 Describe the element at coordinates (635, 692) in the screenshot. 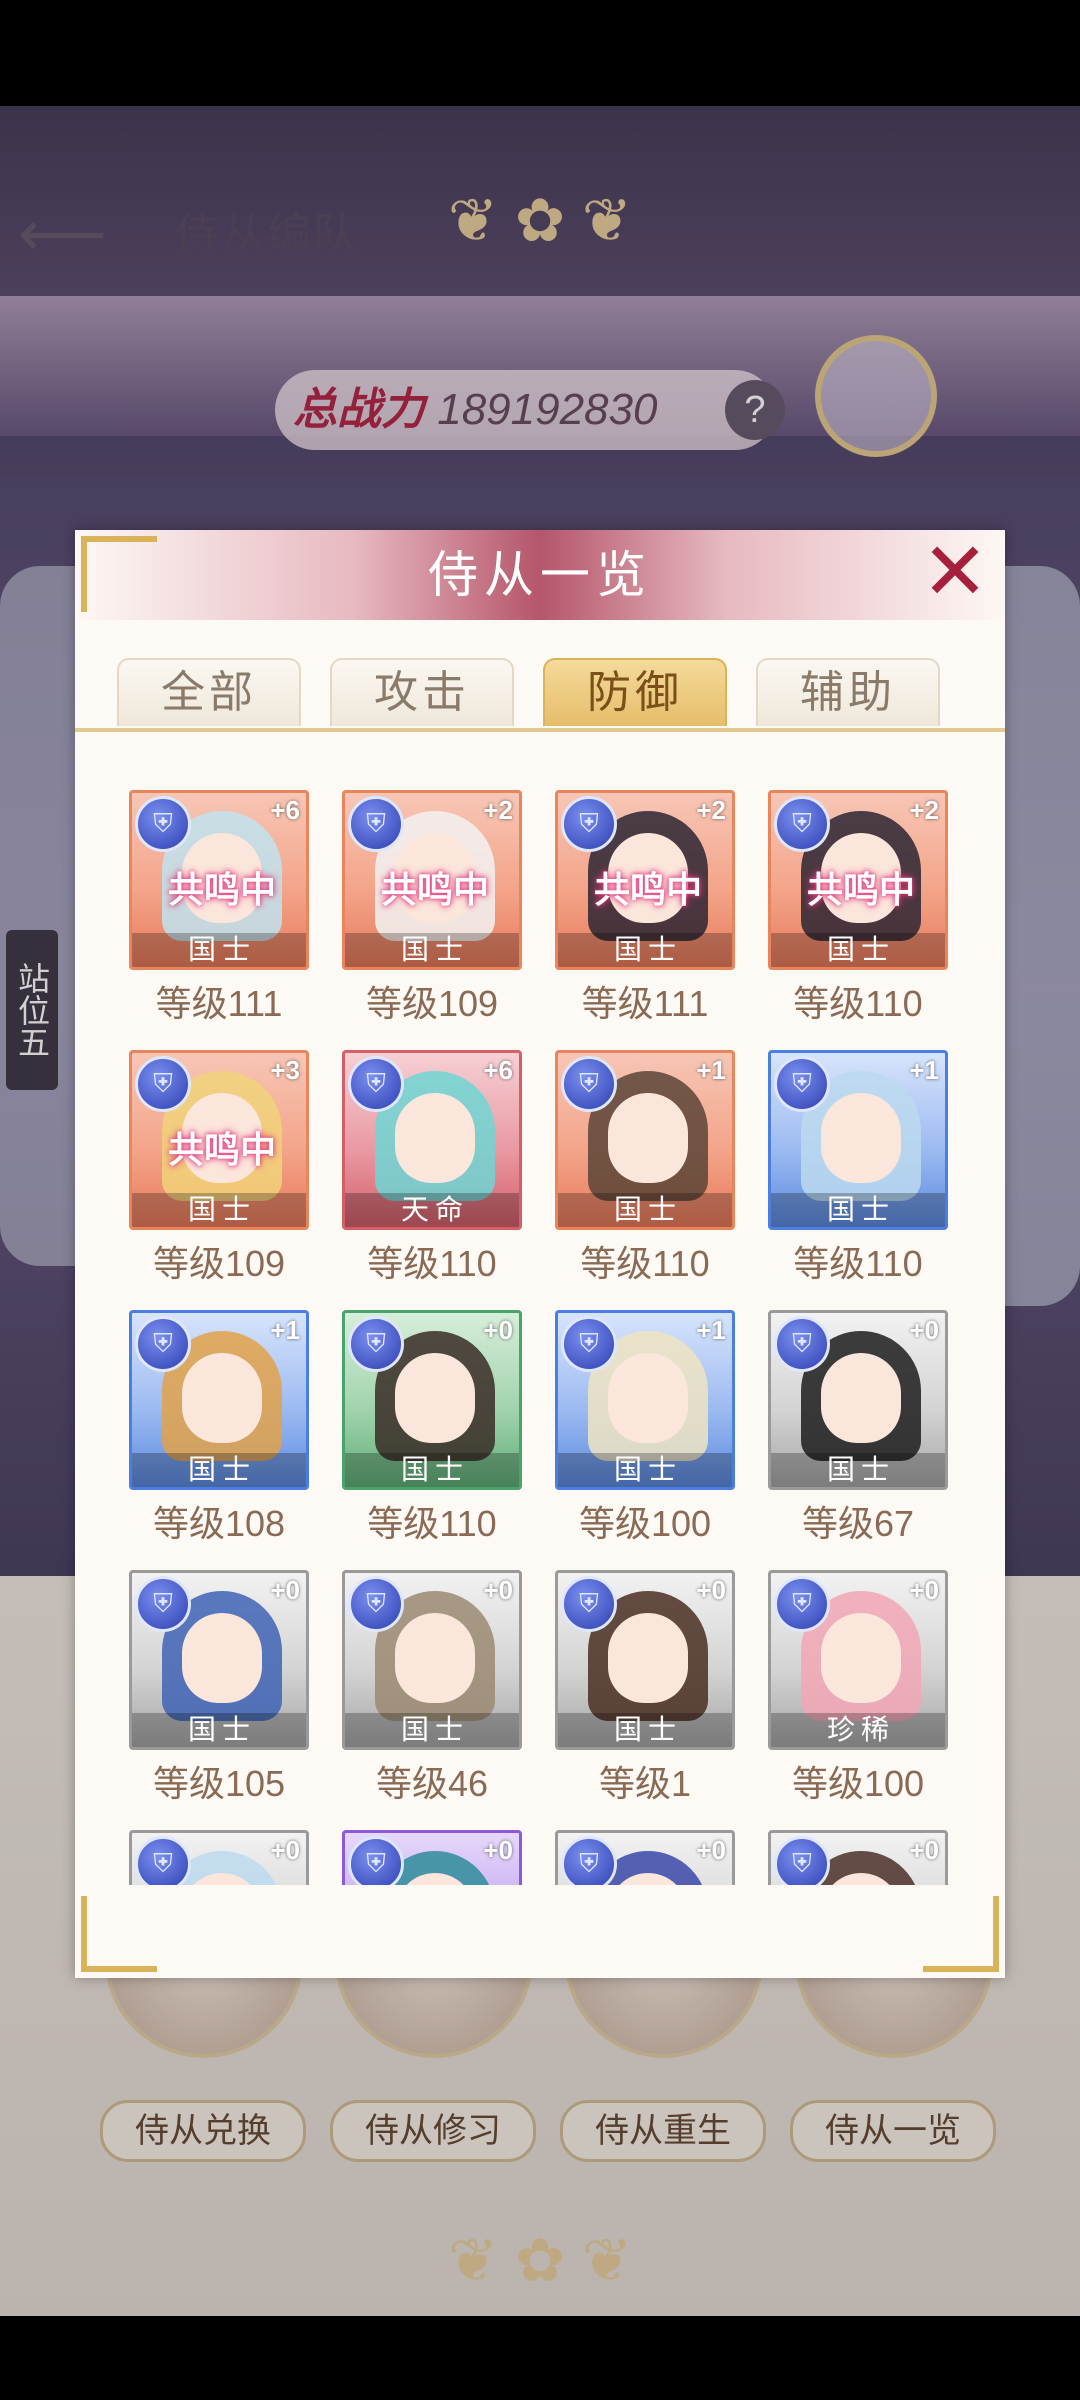

I see `tab-defense: 防御` at that location.